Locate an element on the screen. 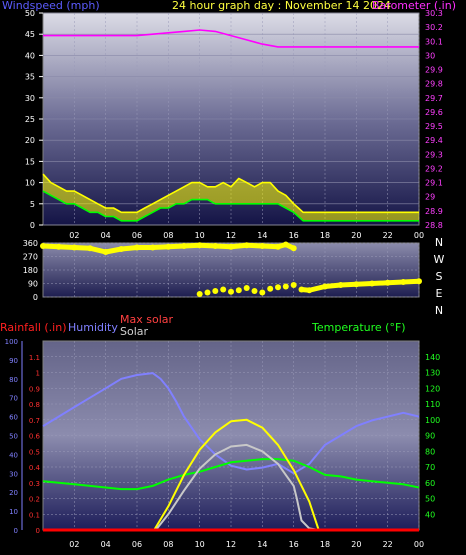  temp-tick-label: 70 is located at coordinates (430, 467).